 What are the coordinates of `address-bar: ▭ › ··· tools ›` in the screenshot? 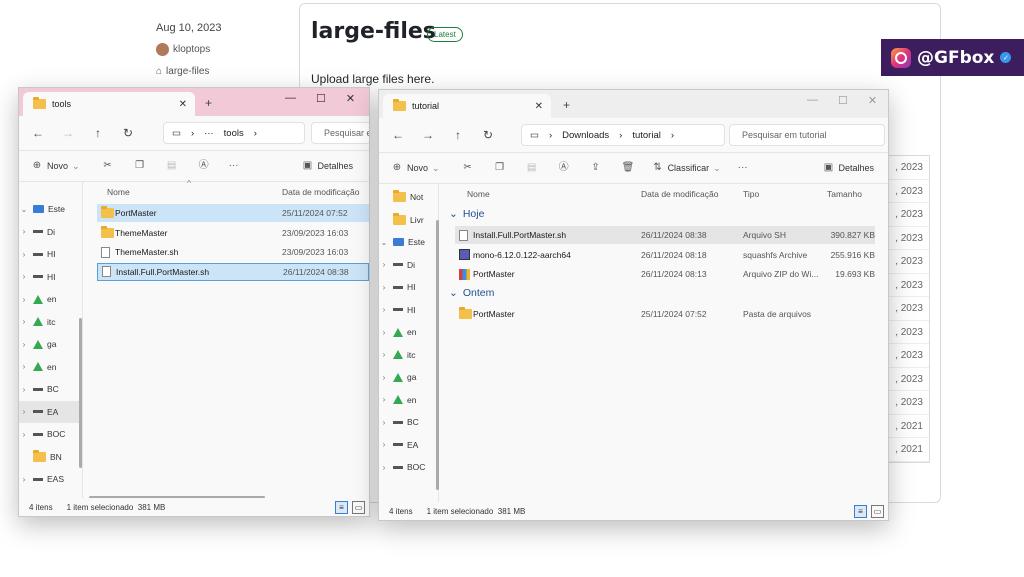 It's located at (234, 133).